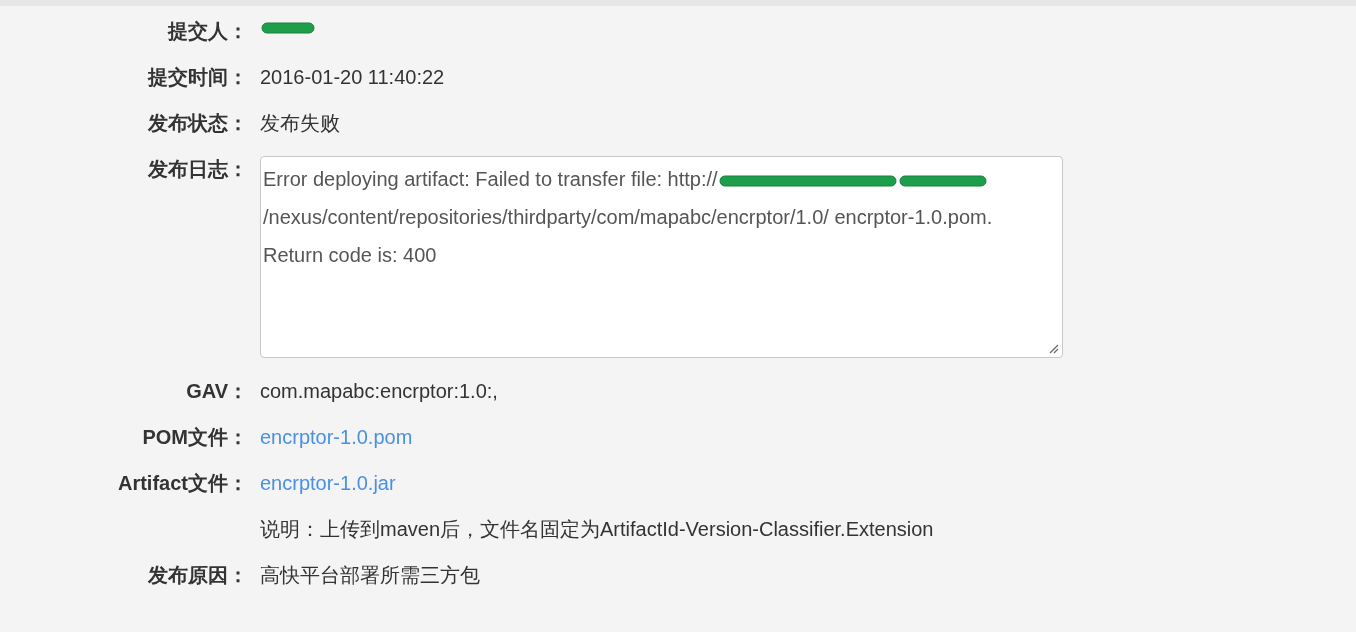  I want to click on field-label: POM文件：, so click(195, 437).